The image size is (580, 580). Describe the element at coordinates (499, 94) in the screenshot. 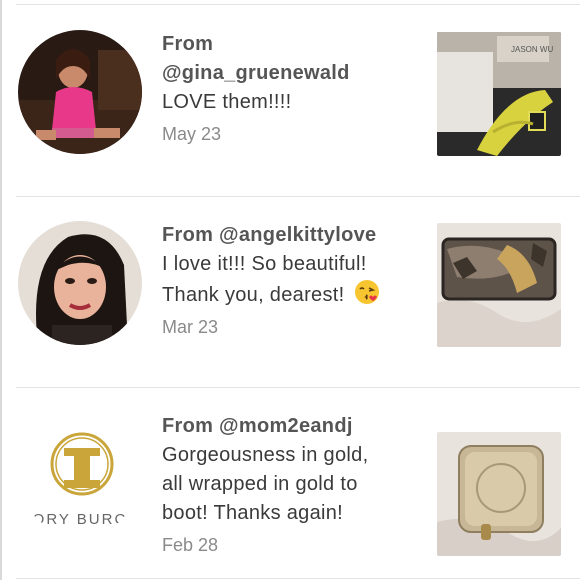

I see `product-thumbnail: JASON WU` at that location.